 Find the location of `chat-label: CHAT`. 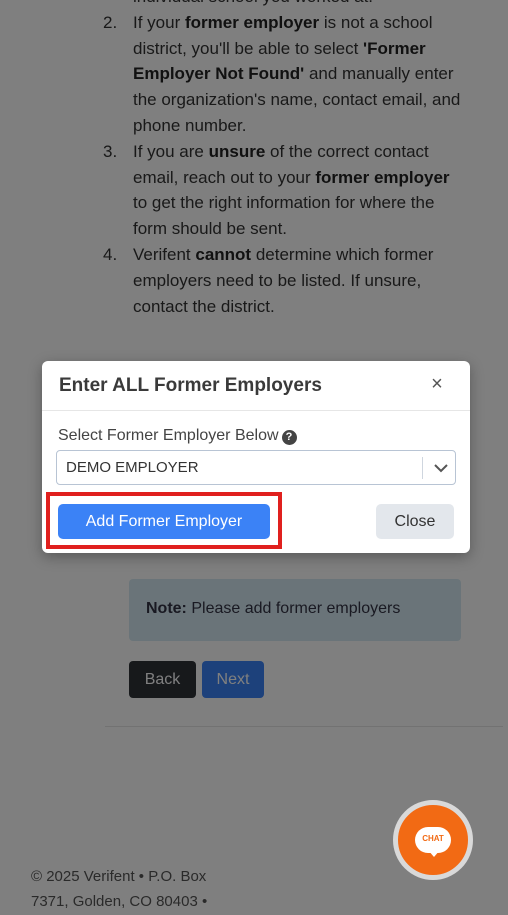

chat-label: CHAT is located at coordinates (433, 838).